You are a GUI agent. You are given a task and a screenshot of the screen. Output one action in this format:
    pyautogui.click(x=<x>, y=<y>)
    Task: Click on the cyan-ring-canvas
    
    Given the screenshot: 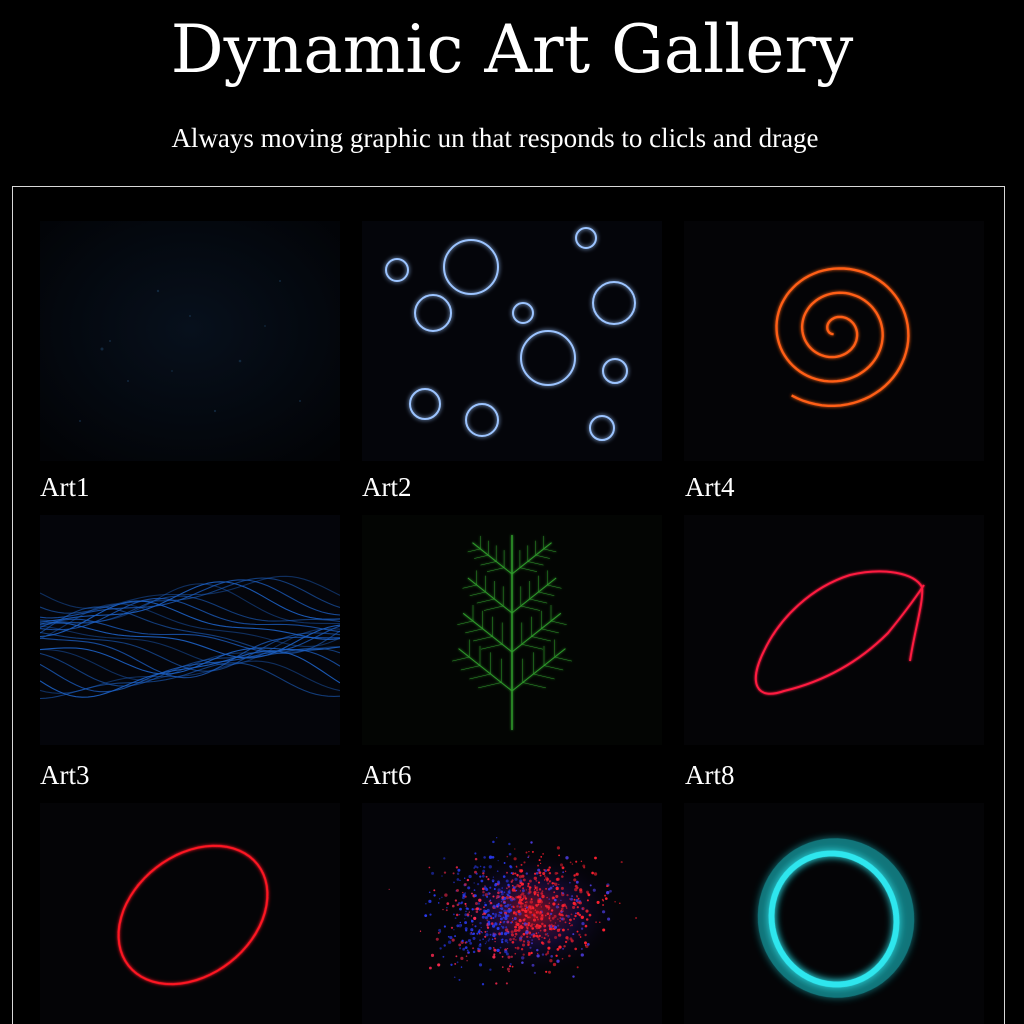 What is the action you would take?
    pyautogui.click(x=834, y=913)
    